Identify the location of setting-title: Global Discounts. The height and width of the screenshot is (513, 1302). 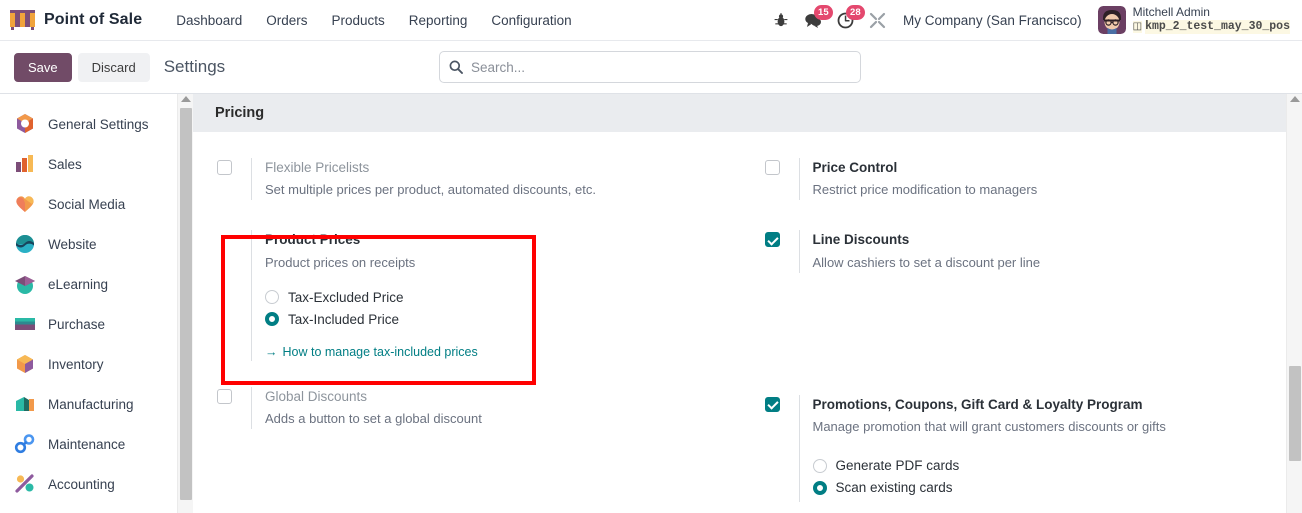
(316, 396).